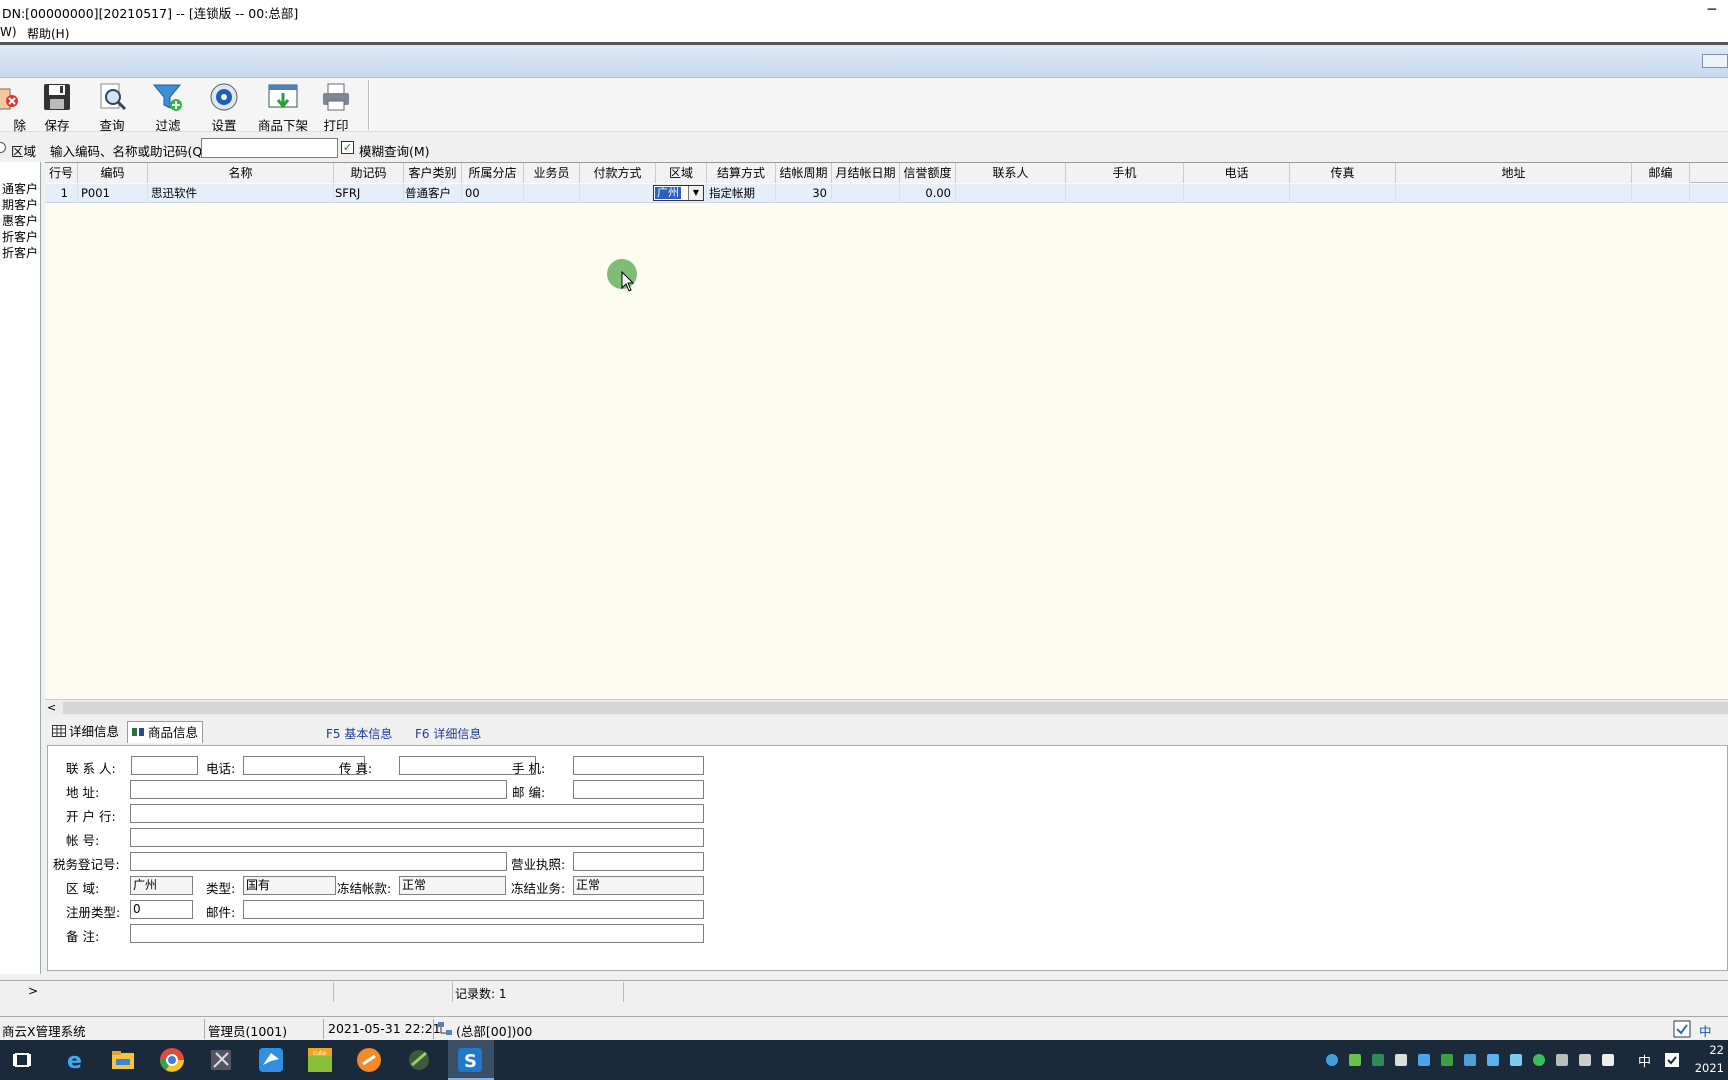 The width and height of the screenshot is (1728, 1080). What do you see at coordinates (638, 861) in the screenshot?
I see `license-field` at bounding box center [638, 861].